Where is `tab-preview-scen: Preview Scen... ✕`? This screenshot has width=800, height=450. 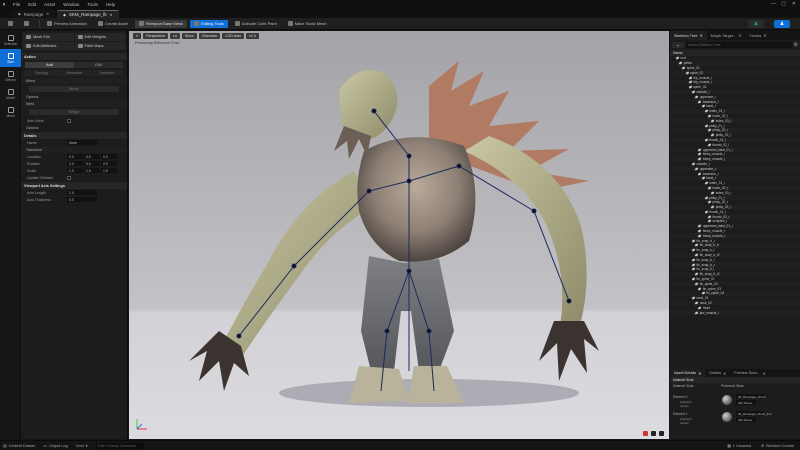 tab-preview-scen: Preview Scen... ✕ is located at coordinates (750, 373).